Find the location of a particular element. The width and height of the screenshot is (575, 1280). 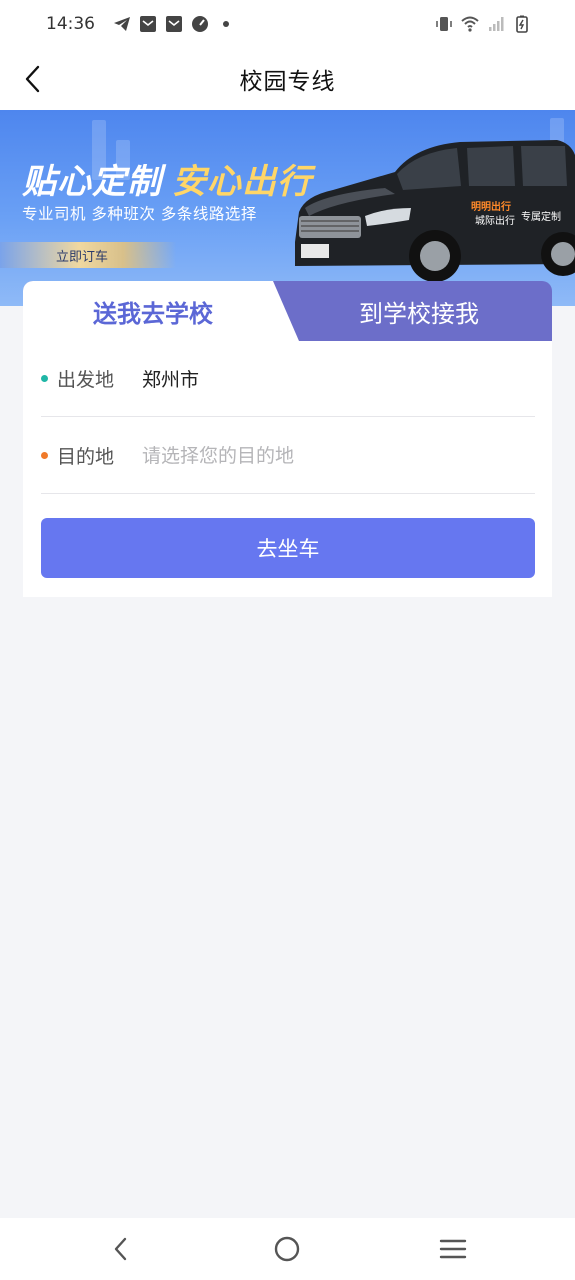

status-time: 14:36 is located at coordinates (70, 24).